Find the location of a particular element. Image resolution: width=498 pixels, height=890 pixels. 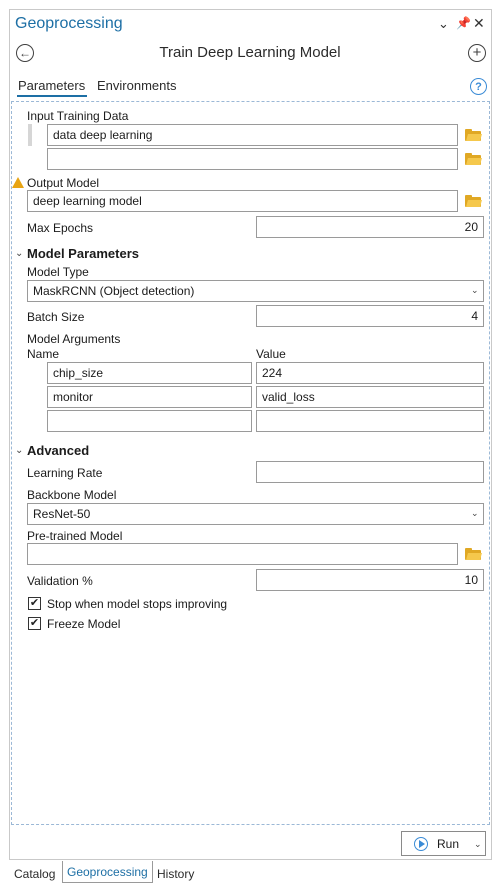

back-button: ← is located at coordinates (25, 53).